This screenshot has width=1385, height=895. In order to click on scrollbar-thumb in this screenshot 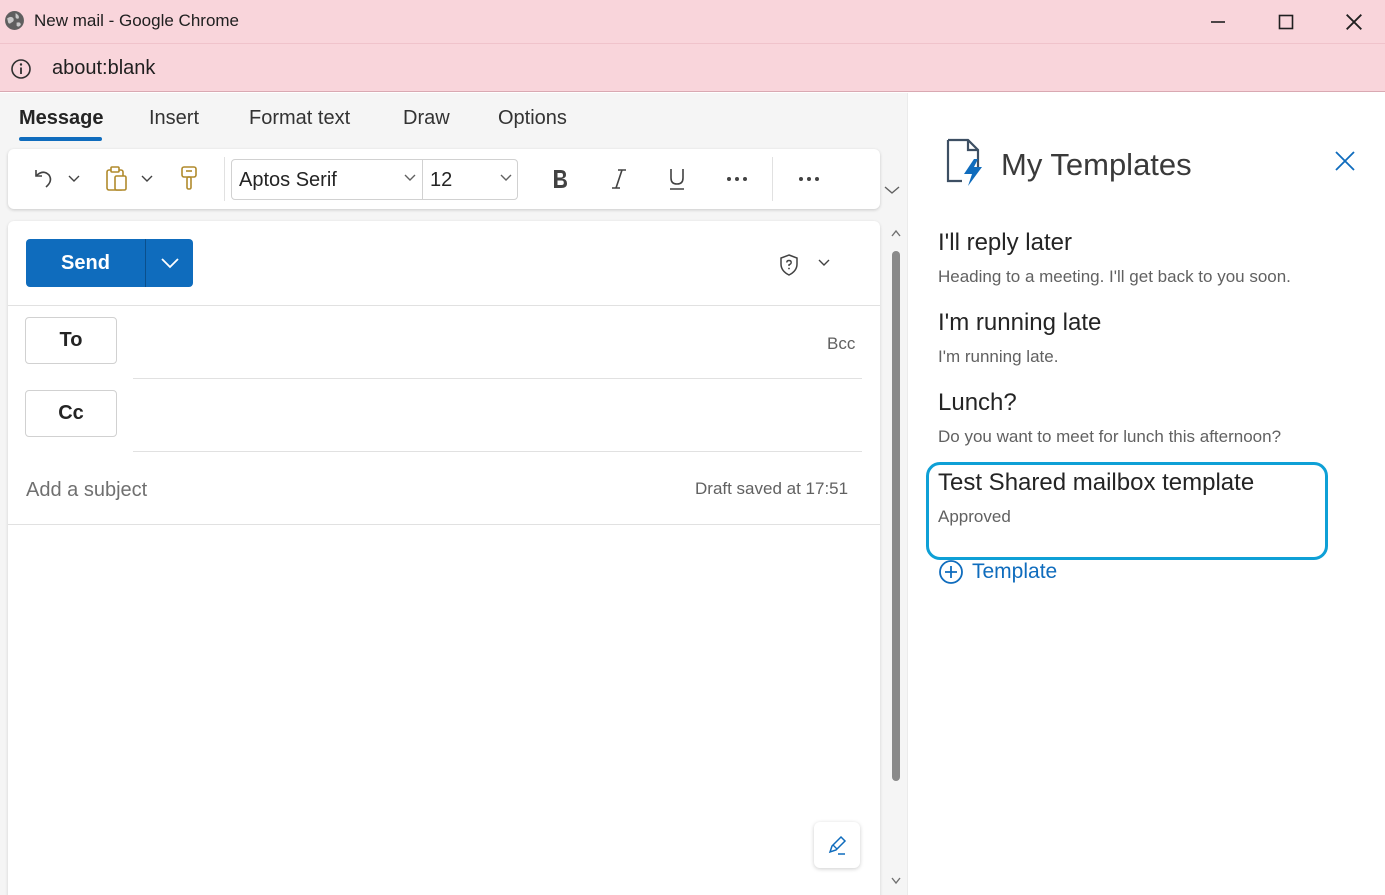, I will do `click(896, 516)`.